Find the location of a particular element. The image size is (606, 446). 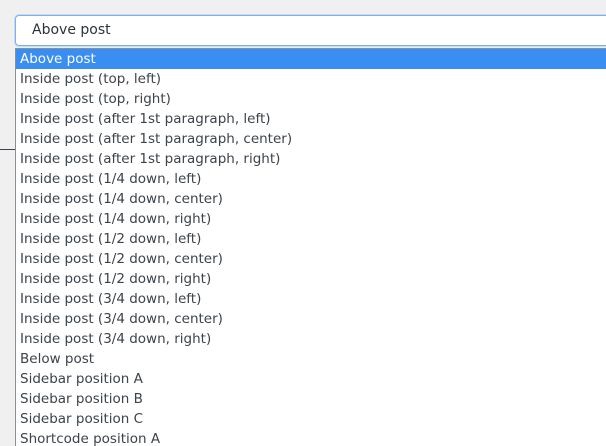

select-current-value: Above post is located at coordinates (71, 30).